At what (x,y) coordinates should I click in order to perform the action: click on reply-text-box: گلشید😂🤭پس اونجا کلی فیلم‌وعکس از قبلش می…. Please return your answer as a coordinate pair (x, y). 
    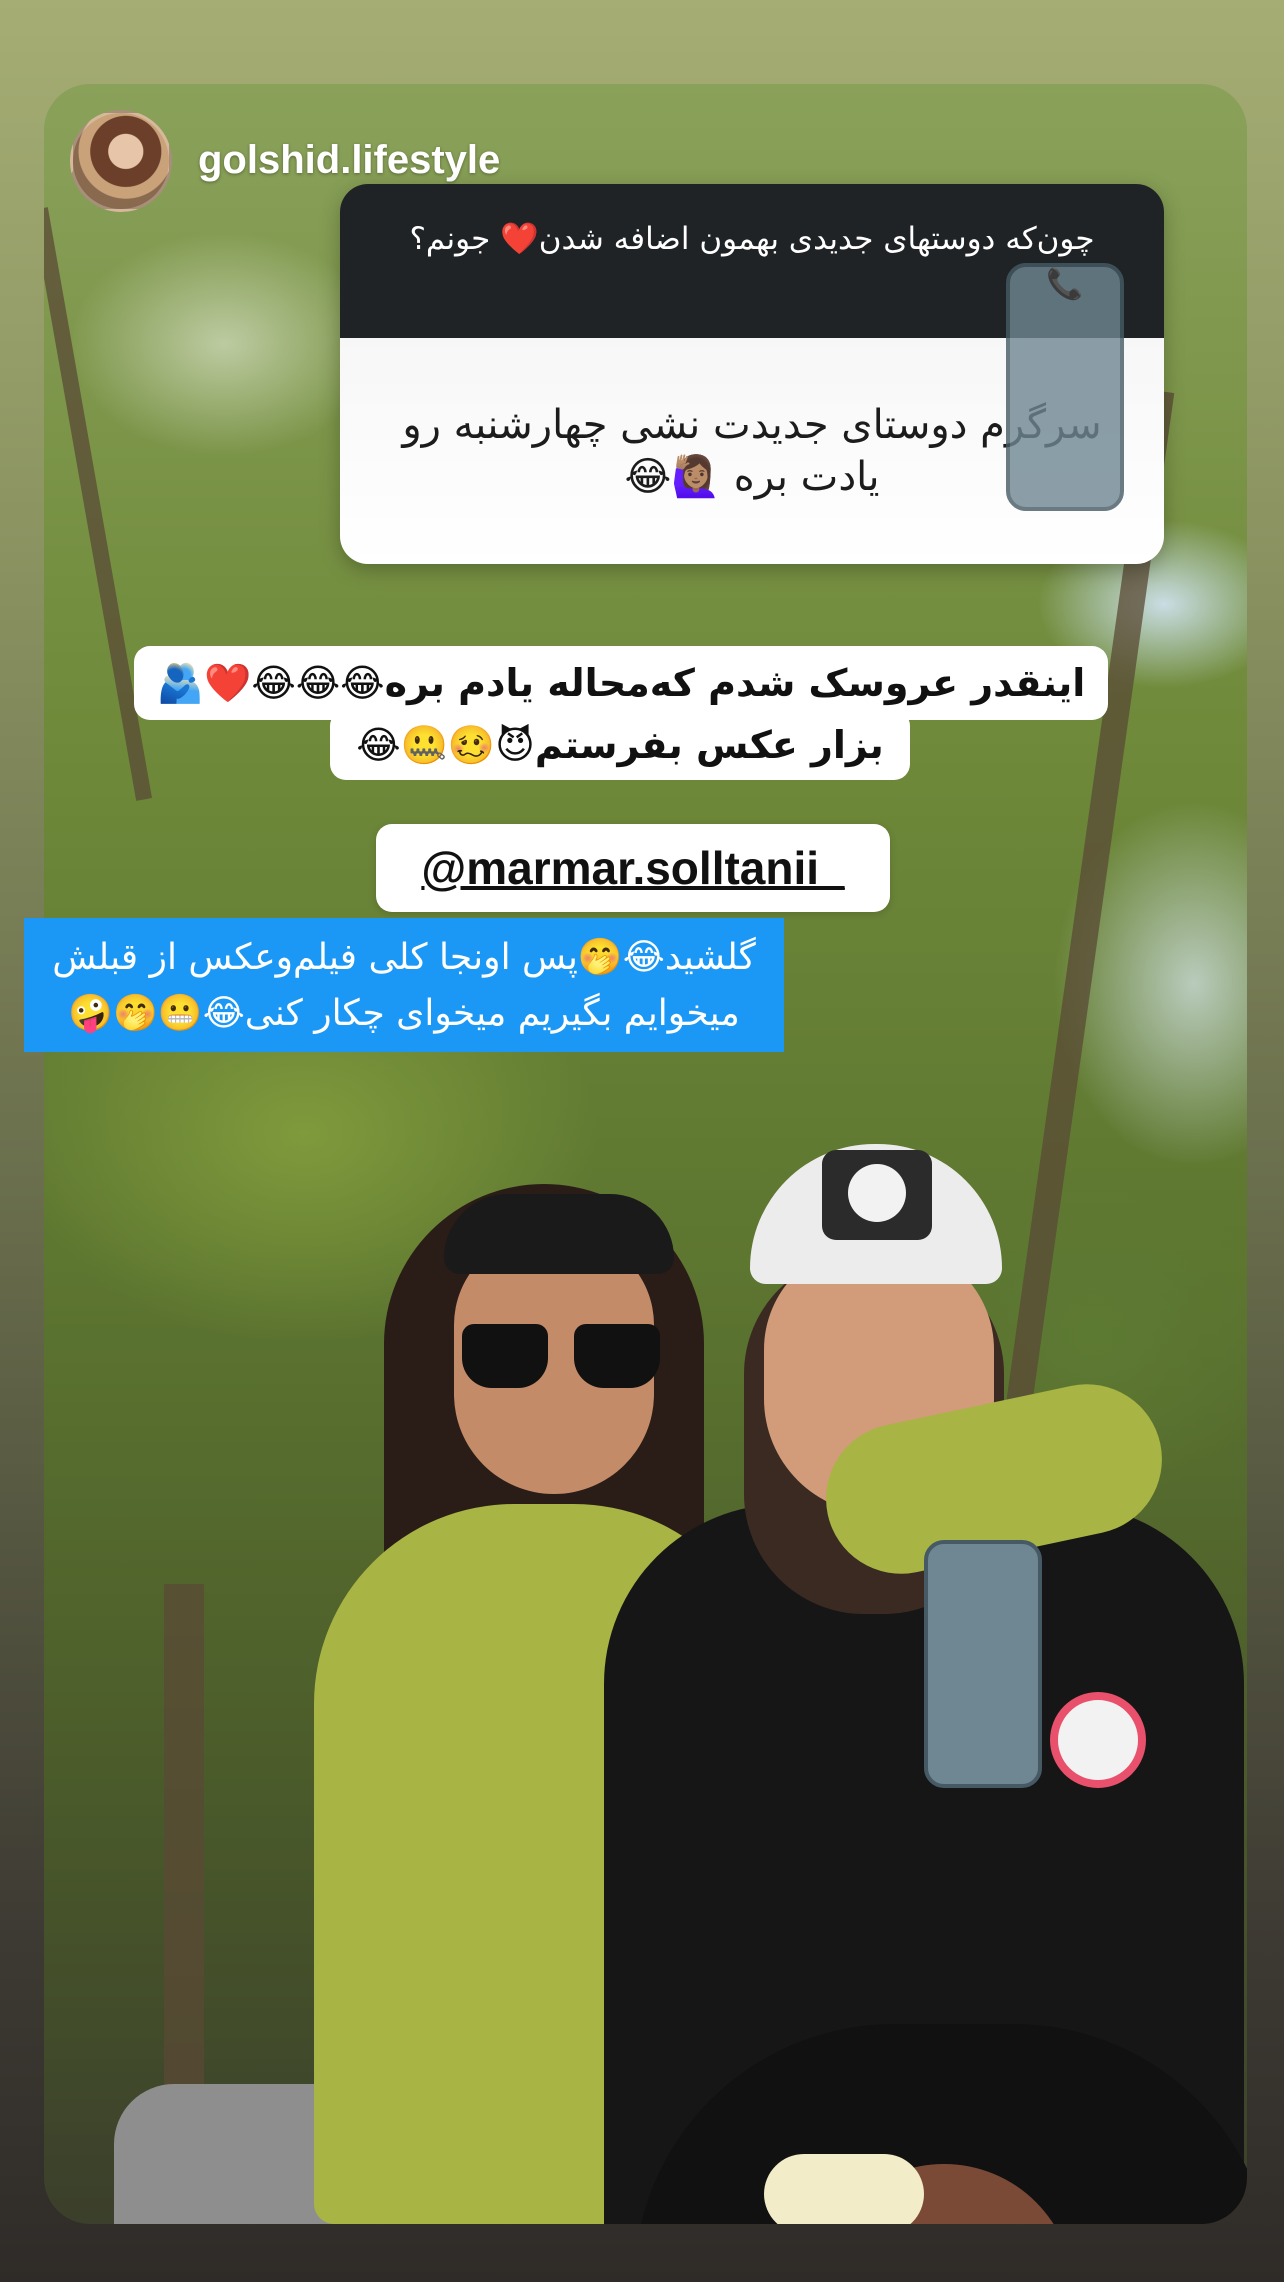
    Looking at the image, I should click on (404, 985).